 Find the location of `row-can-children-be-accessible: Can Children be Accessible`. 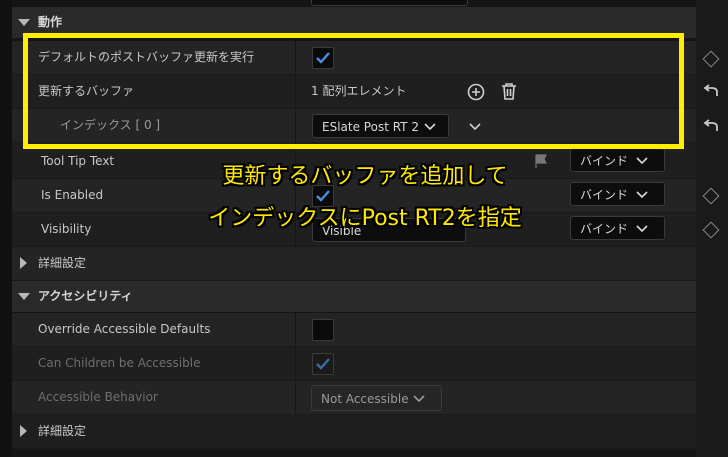

row-can-children-be-accessible: Can Children be Accessible is located at coordinates (354, 364).